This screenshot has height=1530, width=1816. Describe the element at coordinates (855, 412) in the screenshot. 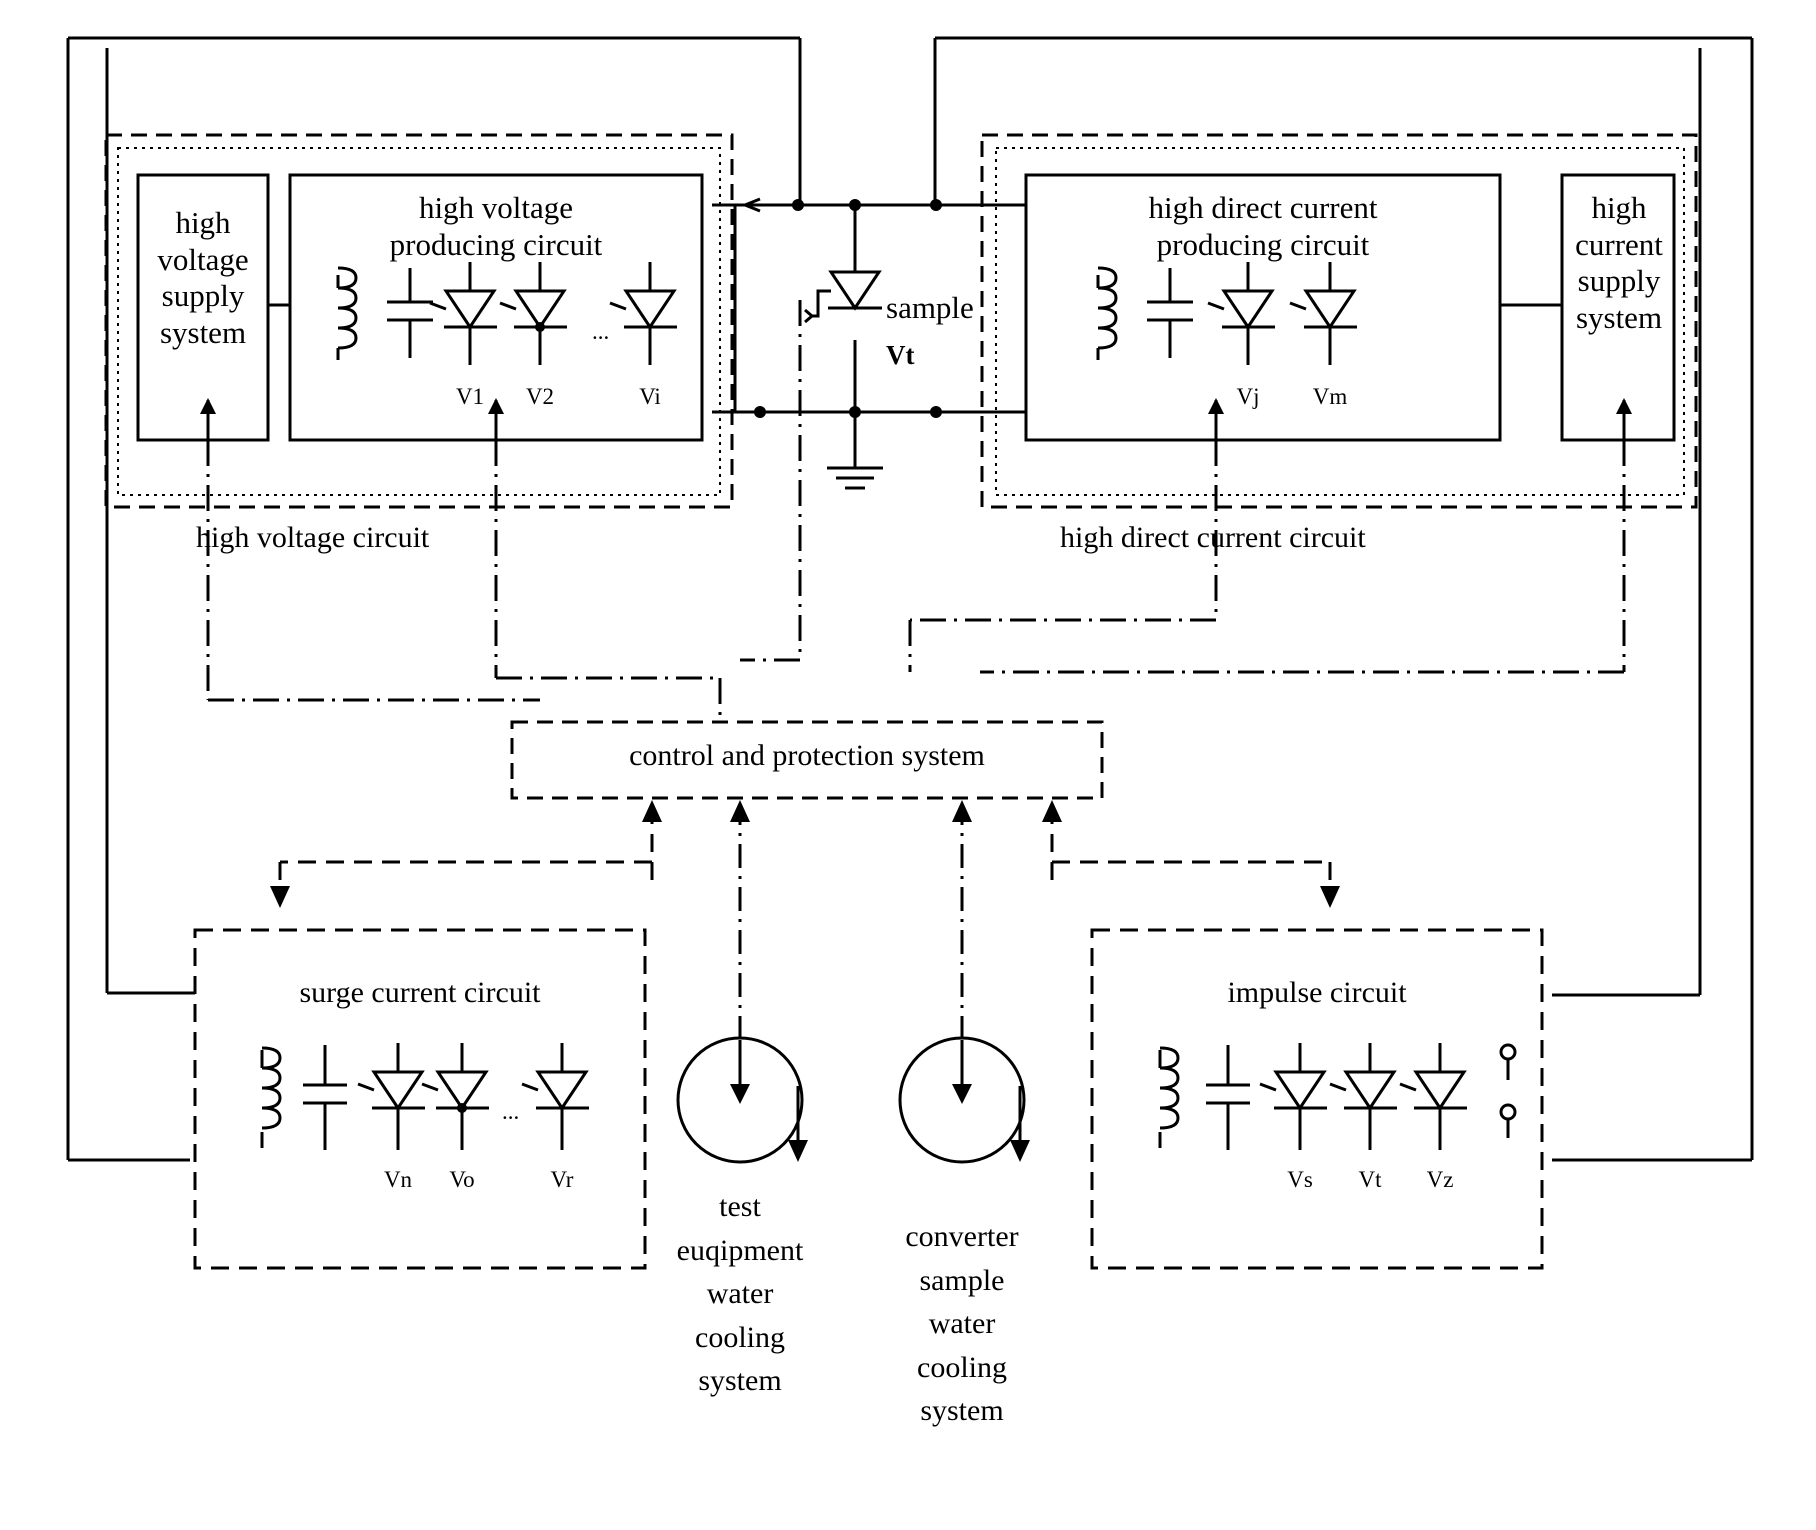

I see `node-dot-bc` at that location.